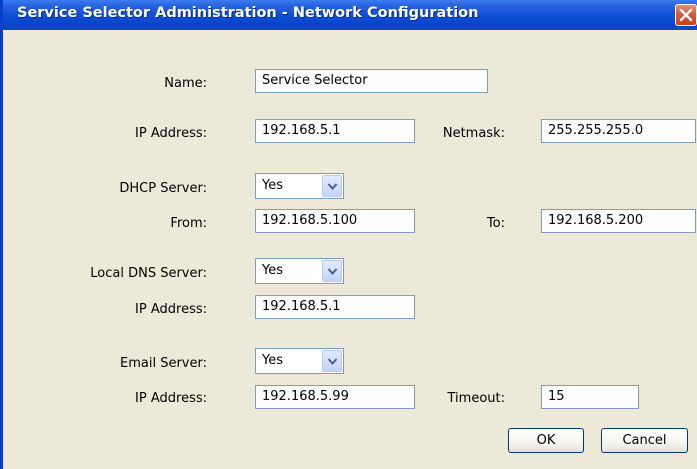 This screenshot has width=697, height=469. Describe the element at coordinates (185, 83) in the screenshot. I see `name-label: Name:` at that location.